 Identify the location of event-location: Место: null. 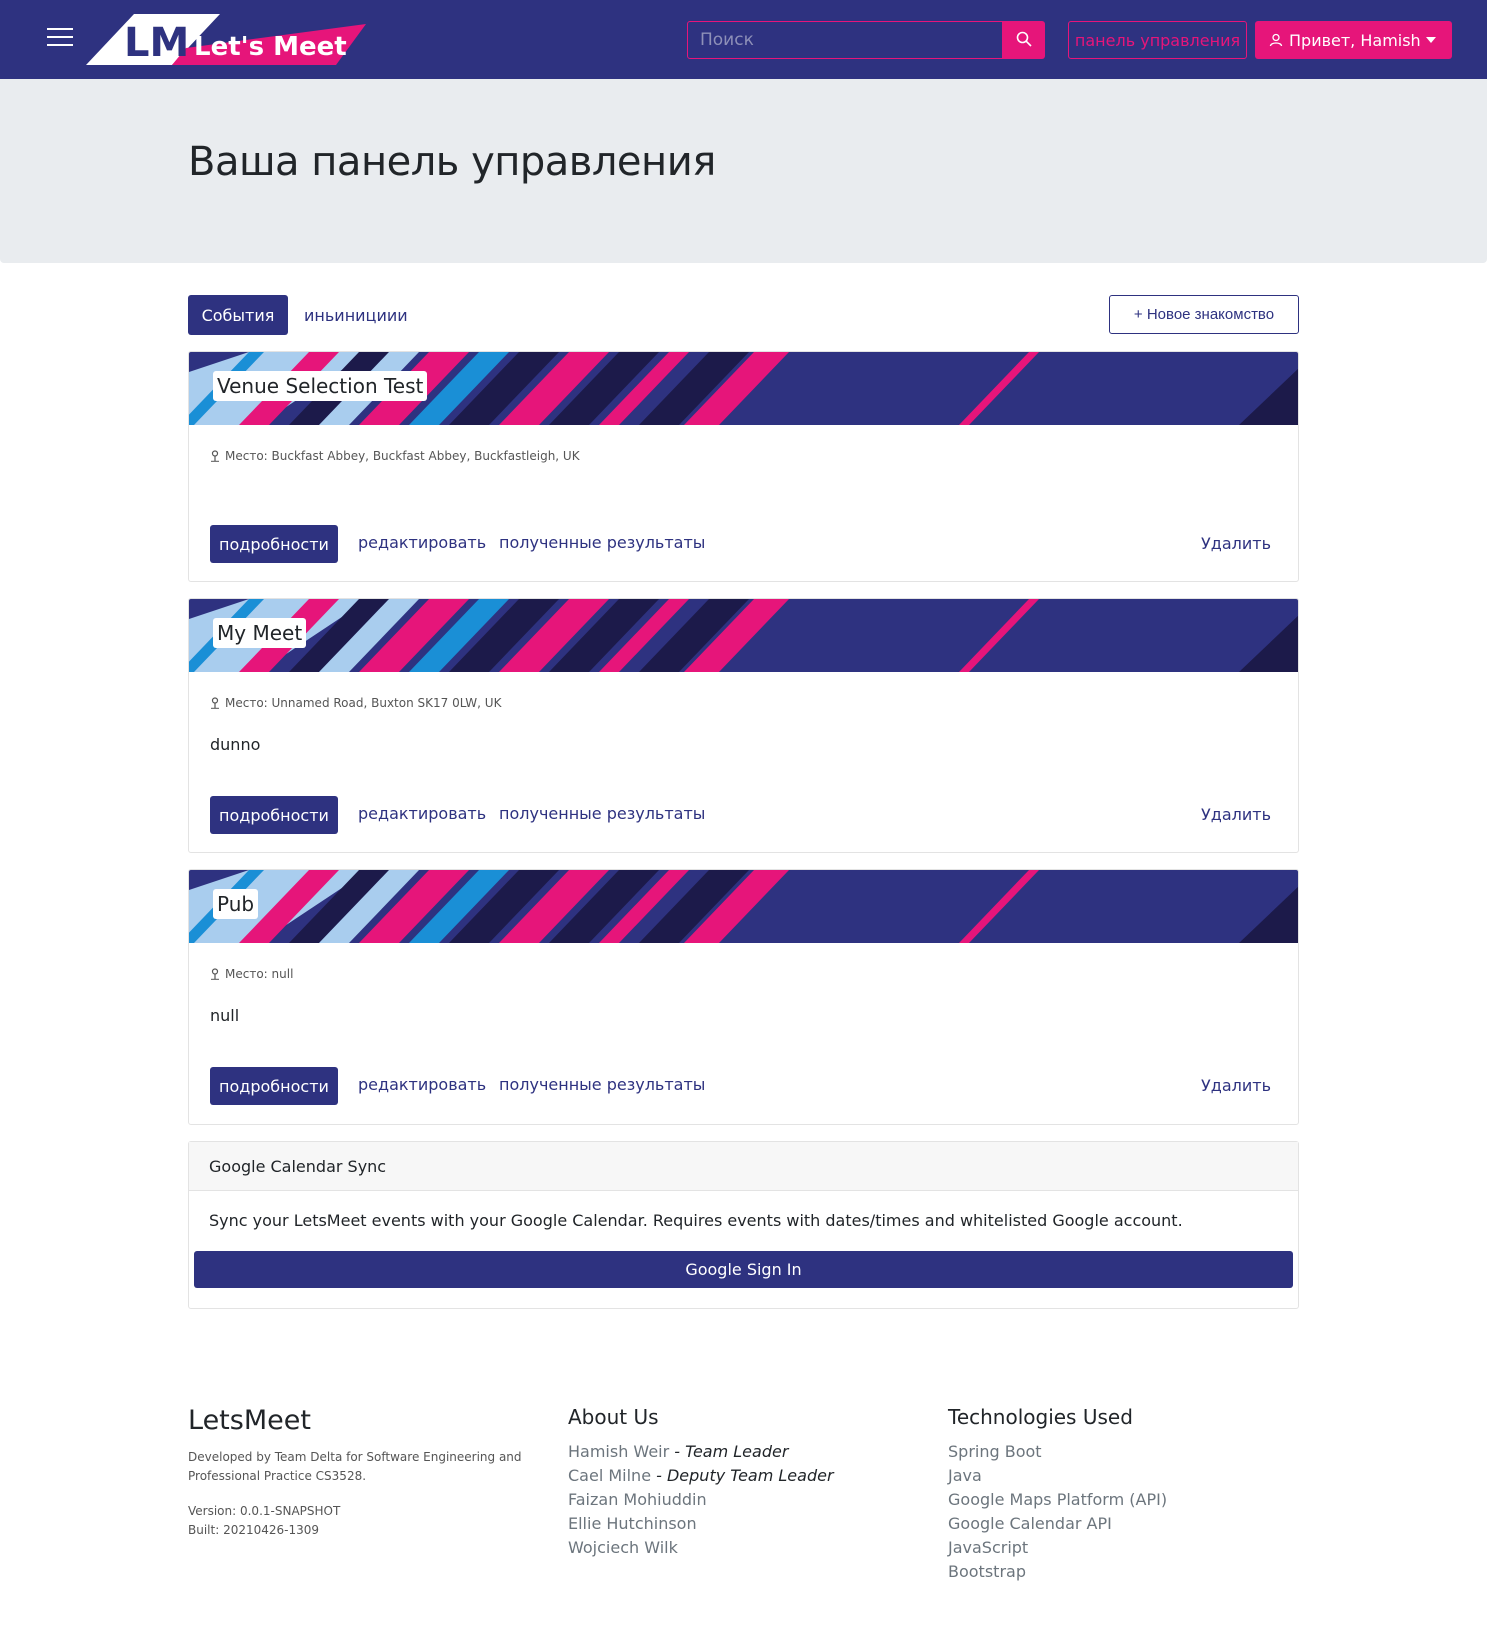
(251, 974).